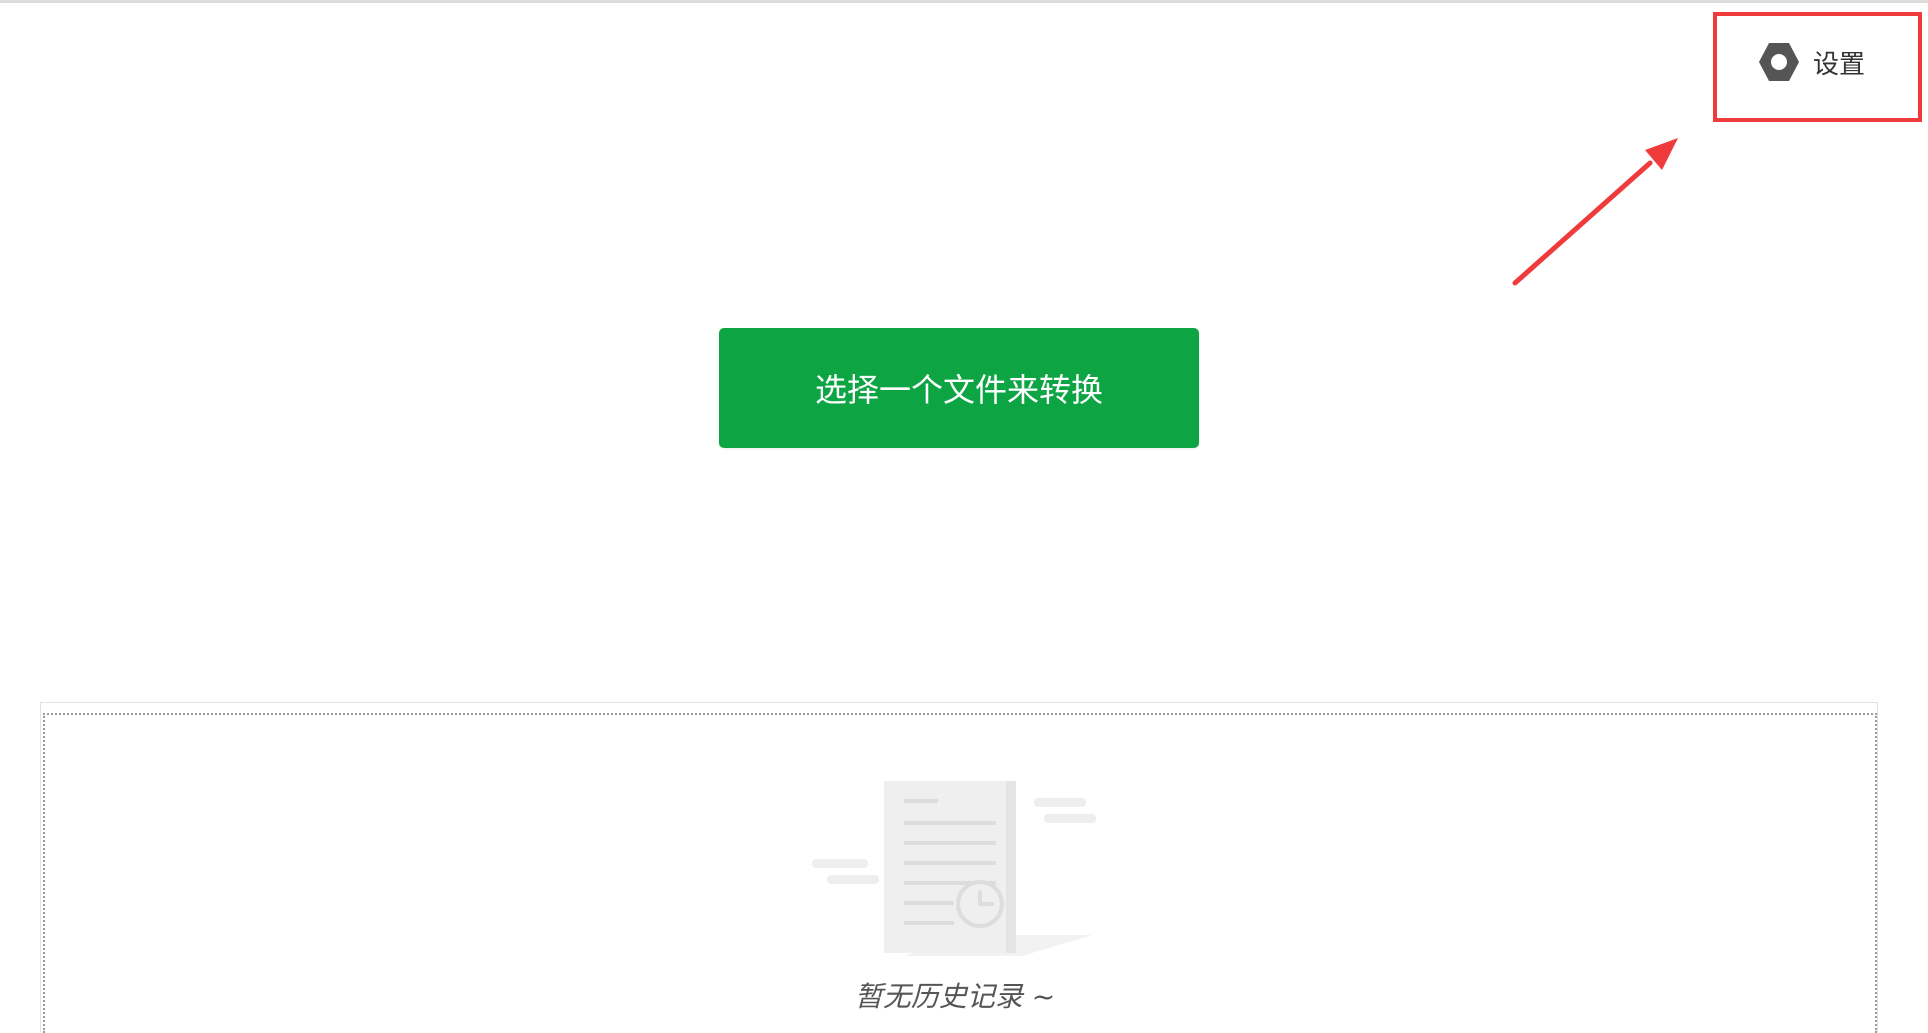 Image resolution: width=1928 pixels, height=1033 pixels. I want to click on empty-history-message: 暂无历史记录 ~, so click(955, 996).